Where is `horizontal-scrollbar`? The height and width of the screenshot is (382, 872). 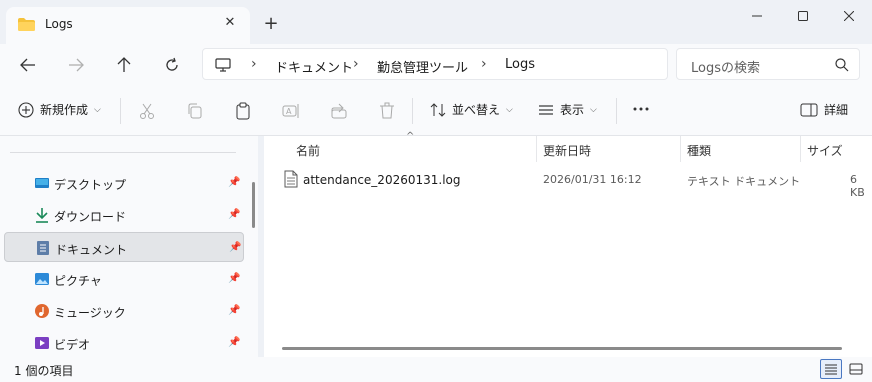 horizontal-scrollbar is located at coordinates (562, 348).